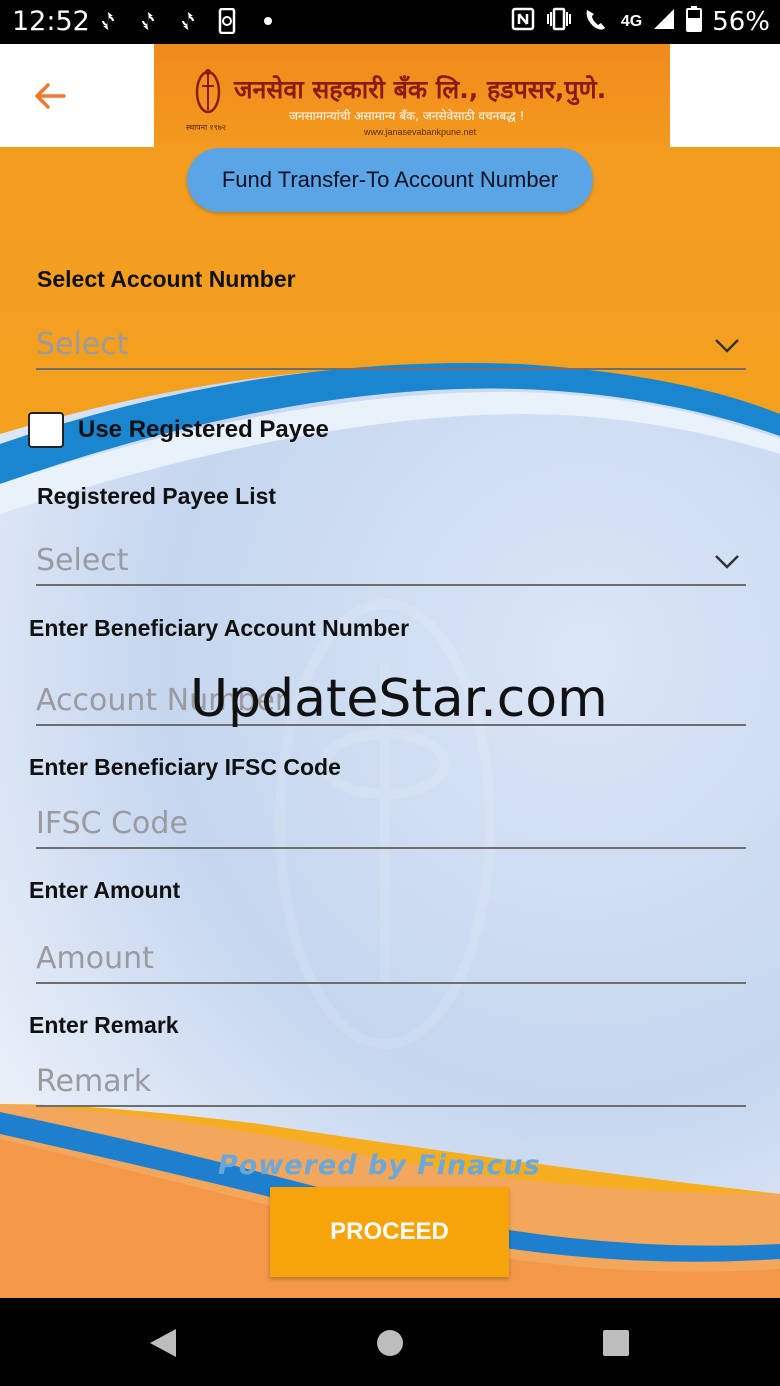 This screenshot has height=1386, width=780. What do you see at coordinates (157, 496) in the screenshot?
I see `registered-payee-list-label: Registered Payee List` at bounding box center [157, 496].